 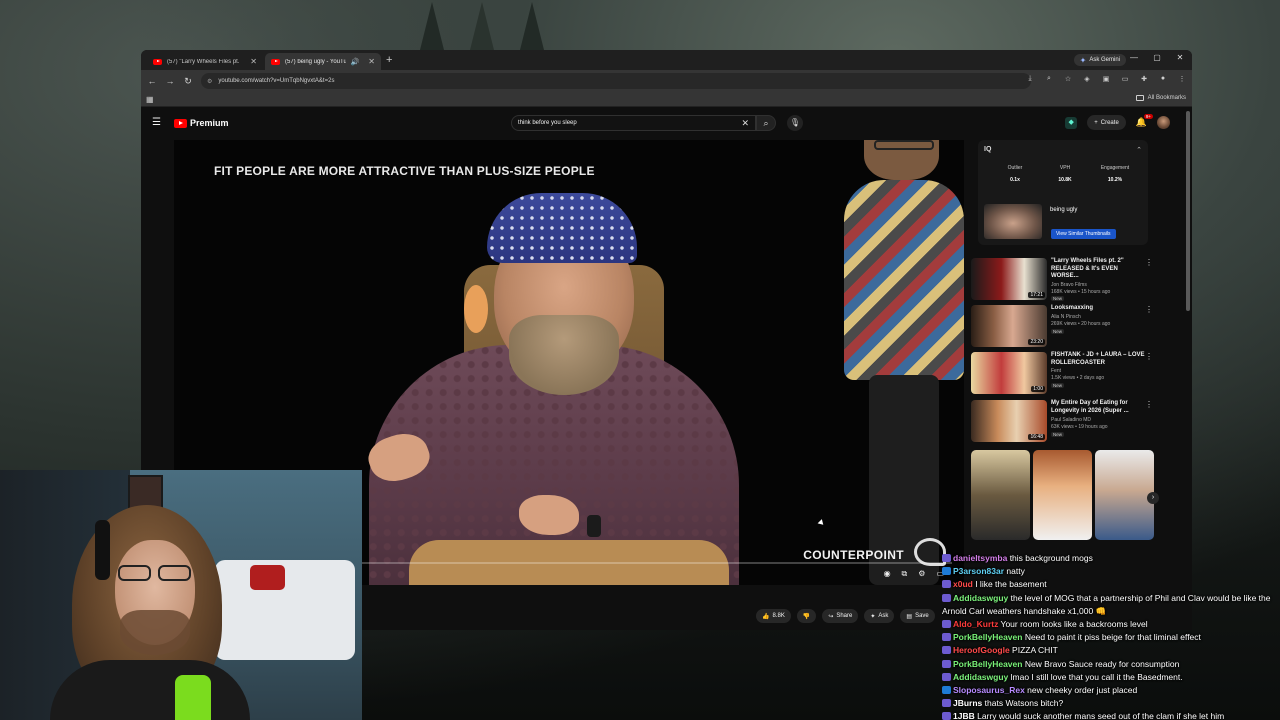 What do you see at coordinates (355, 62) in the screenshot?
I see `speaker-icon: 🔊` at bounding box center [355, 62].